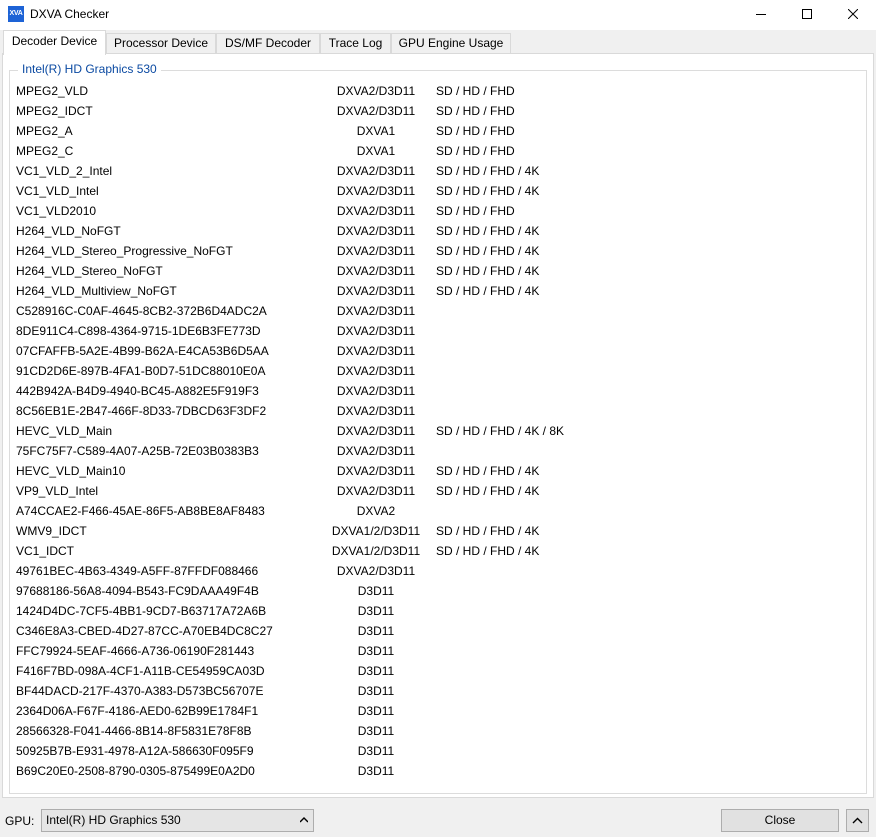 The width and height of the screenshot is (876, 837). Describe the element at coordinates (57, 191) in the screenshot. I see `decoder-name: VC1_VLD_Intel` at that location.